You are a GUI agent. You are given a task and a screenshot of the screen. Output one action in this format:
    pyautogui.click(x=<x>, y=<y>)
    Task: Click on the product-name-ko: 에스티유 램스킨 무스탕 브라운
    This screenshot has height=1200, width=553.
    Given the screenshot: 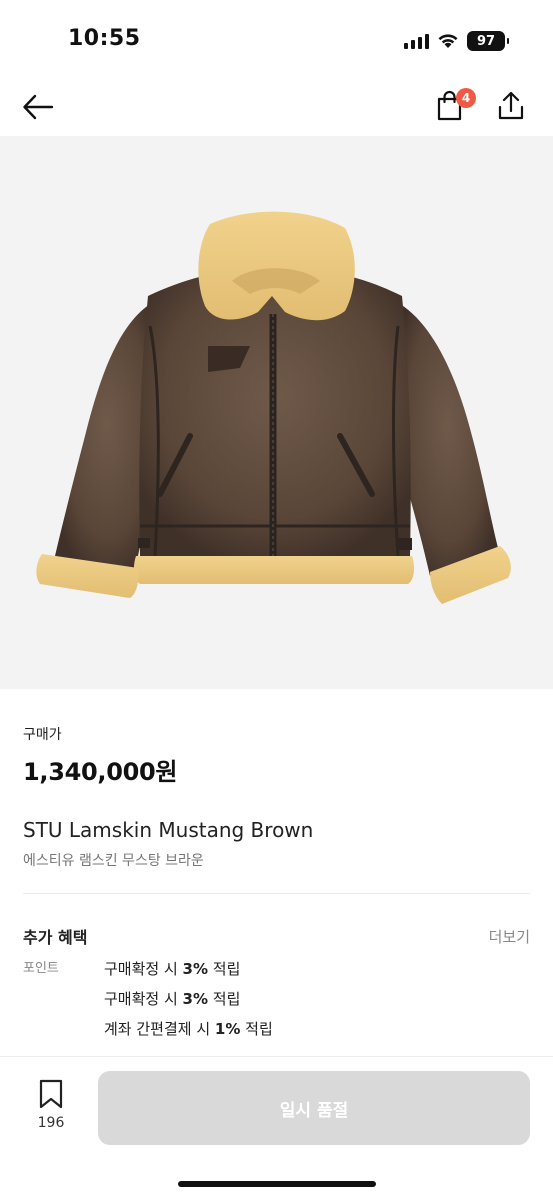 What is the action you would take?
    pyautogui.click(x=113, y=861)
    